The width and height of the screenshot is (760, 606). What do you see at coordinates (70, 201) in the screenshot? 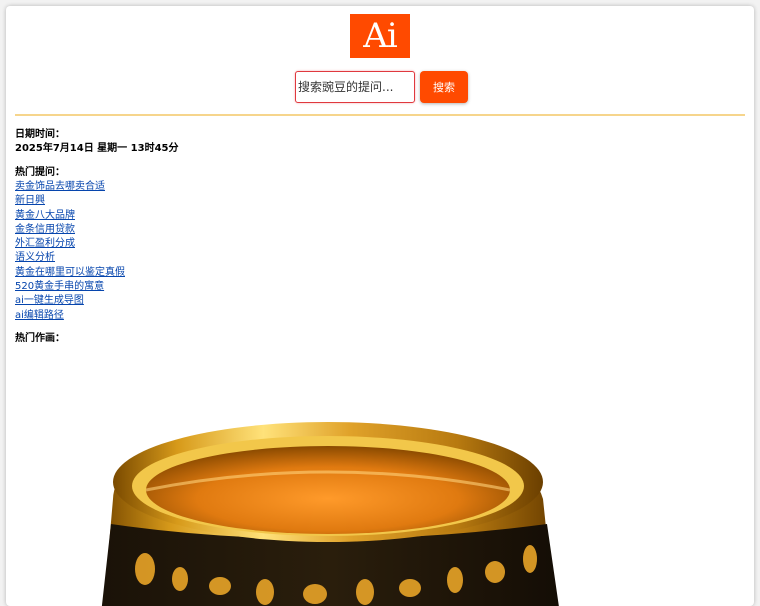
I see `list-item: 新日興` at bounding box center [70, 201].